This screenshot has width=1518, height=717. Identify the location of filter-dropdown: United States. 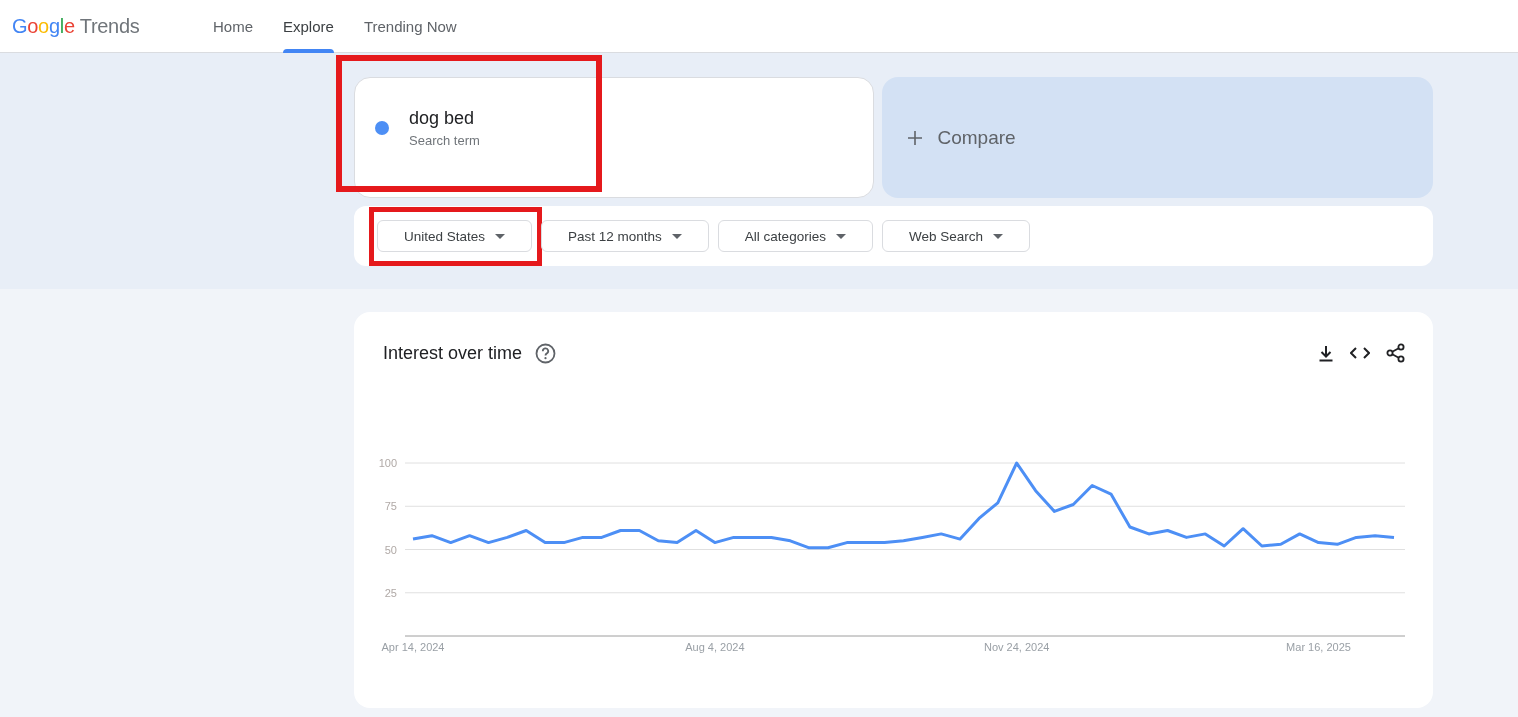
(455, 236).